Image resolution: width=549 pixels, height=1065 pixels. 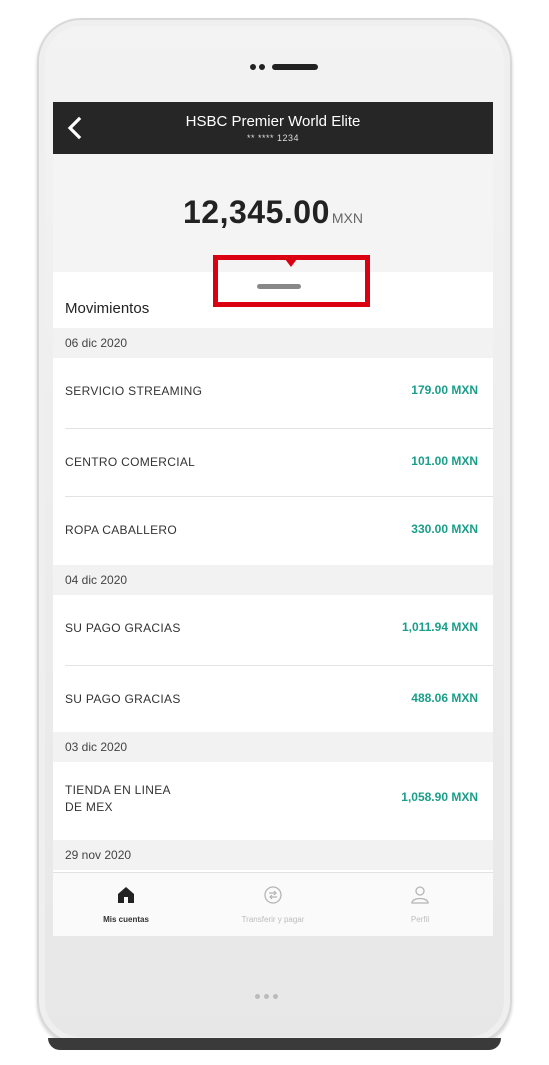 What do you see at coordinates (126, 919) in the screenshot?
I see `tab-label: Mis cuentas` at bounding box center [126, 919].